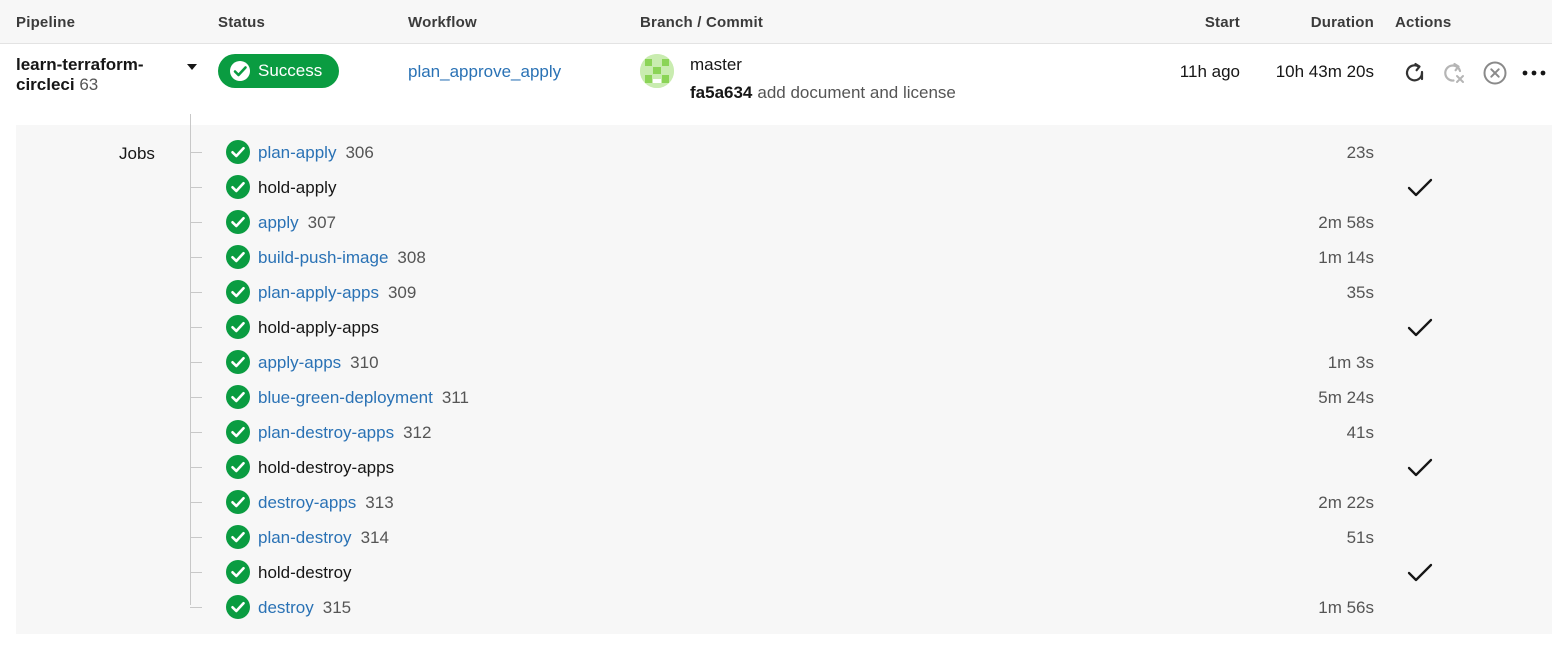  I want to click on job-name: plan-apply-apps 309, so click(337, 293).